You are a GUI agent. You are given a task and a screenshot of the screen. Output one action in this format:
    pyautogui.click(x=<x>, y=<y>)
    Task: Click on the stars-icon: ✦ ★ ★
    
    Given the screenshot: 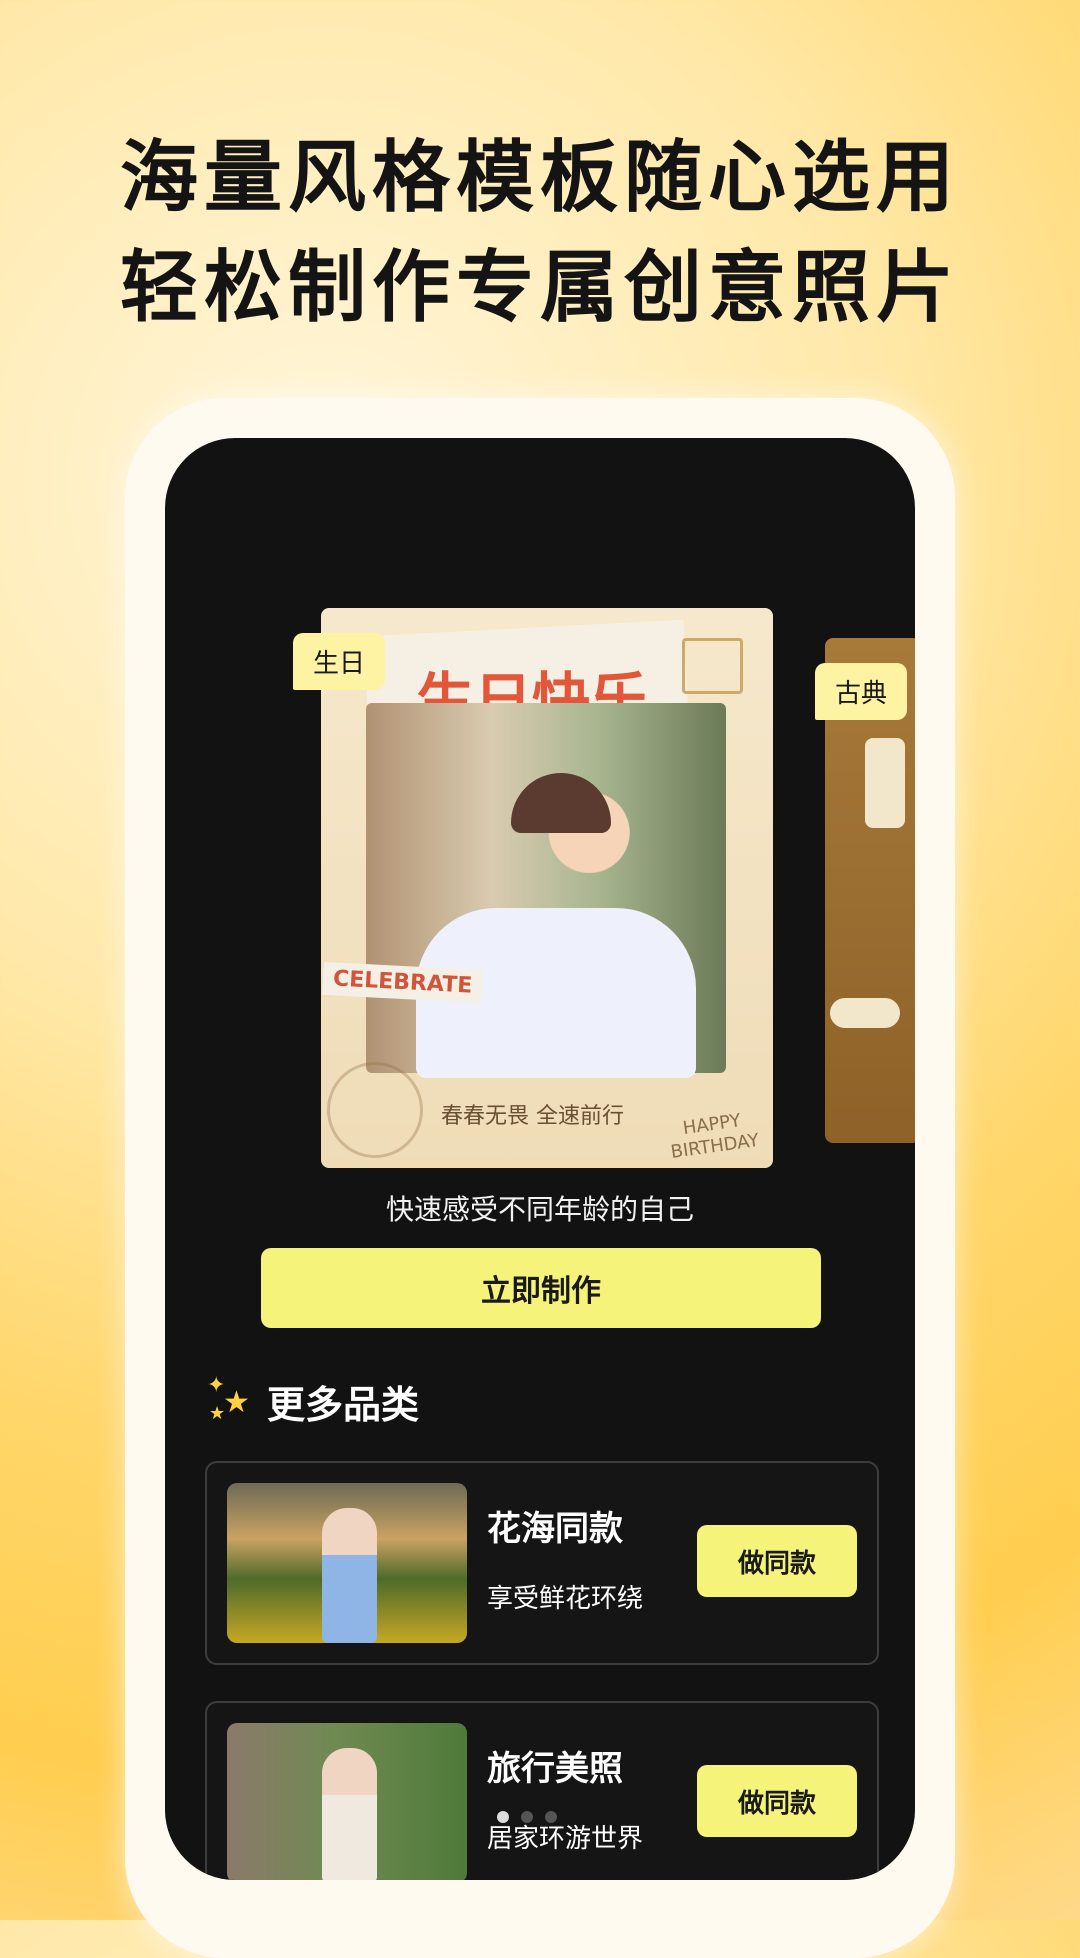 What is the action you would take?
    pyautogui.click(x=228, y=1398)
    